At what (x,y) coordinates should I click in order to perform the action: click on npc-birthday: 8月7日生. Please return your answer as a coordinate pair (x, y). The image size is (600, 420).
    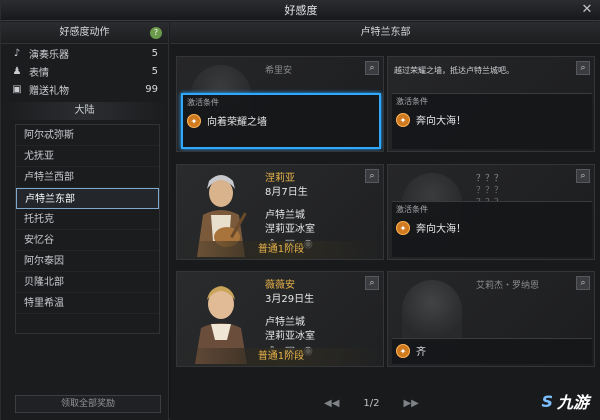
    Looking at the image, I should click on (286, 192).